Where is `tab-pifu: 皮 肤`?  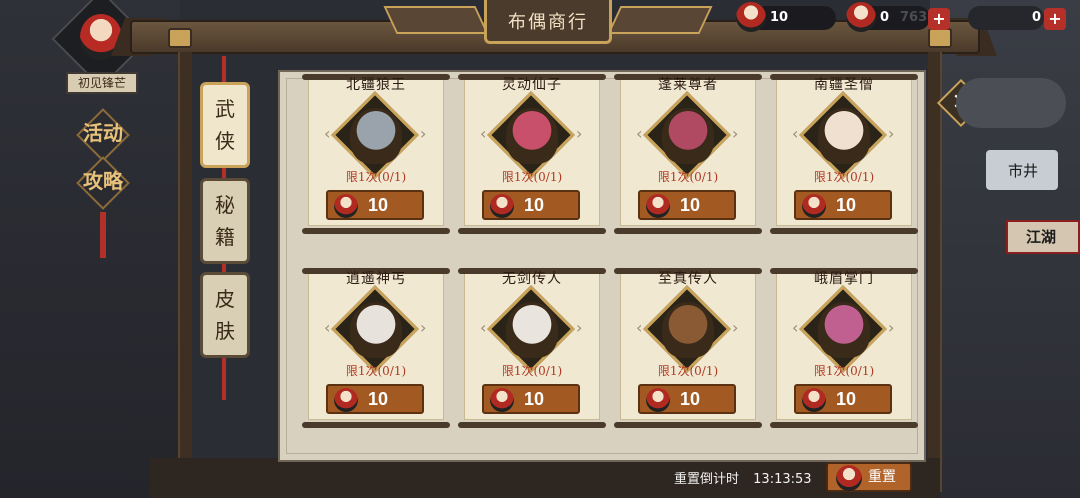
tab-pifu: 皮 肤 is located at coordinates (225, 315).